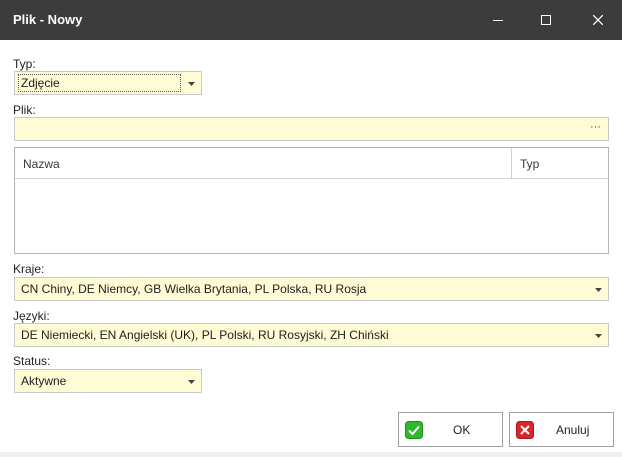 This screenshot has height=457, width=622. What do you see at coordinates (24, 110) in the screenshot?
I see `plik-label: Plik:` at bounding box center [24, 110].